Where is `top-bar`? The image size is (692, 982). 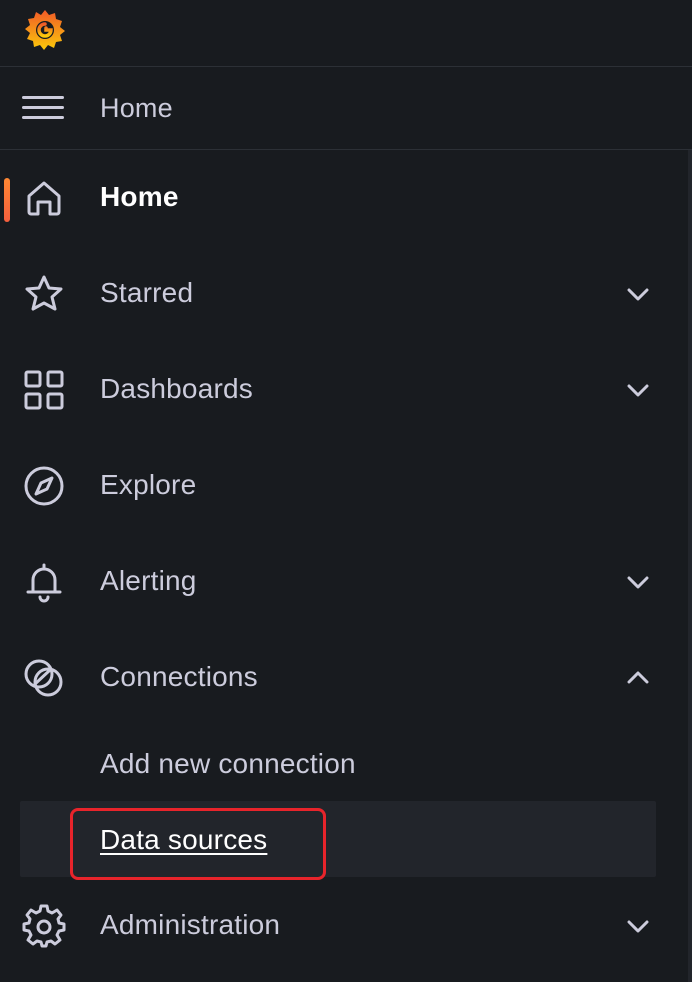
top-bar is located at coordinates (346, 33).